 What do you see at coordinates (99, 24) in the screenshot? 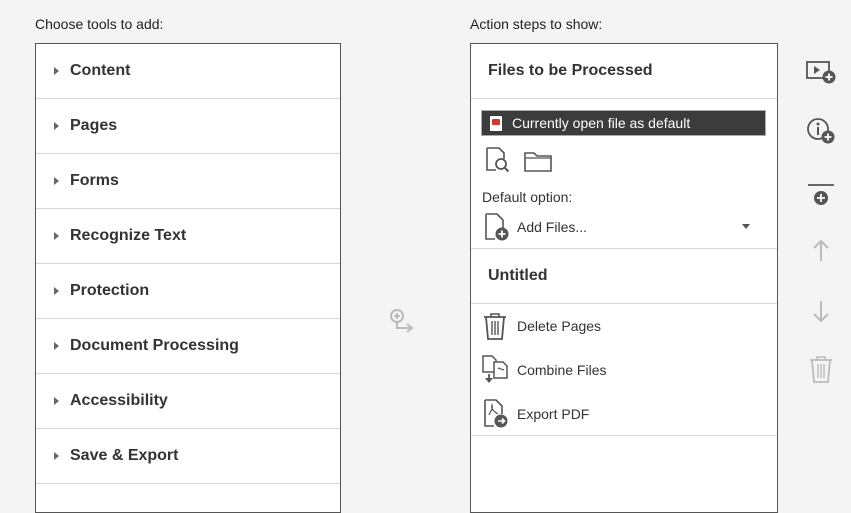
I see `tools-heading: Choose tools to add:` at bounding box center [99, 24].